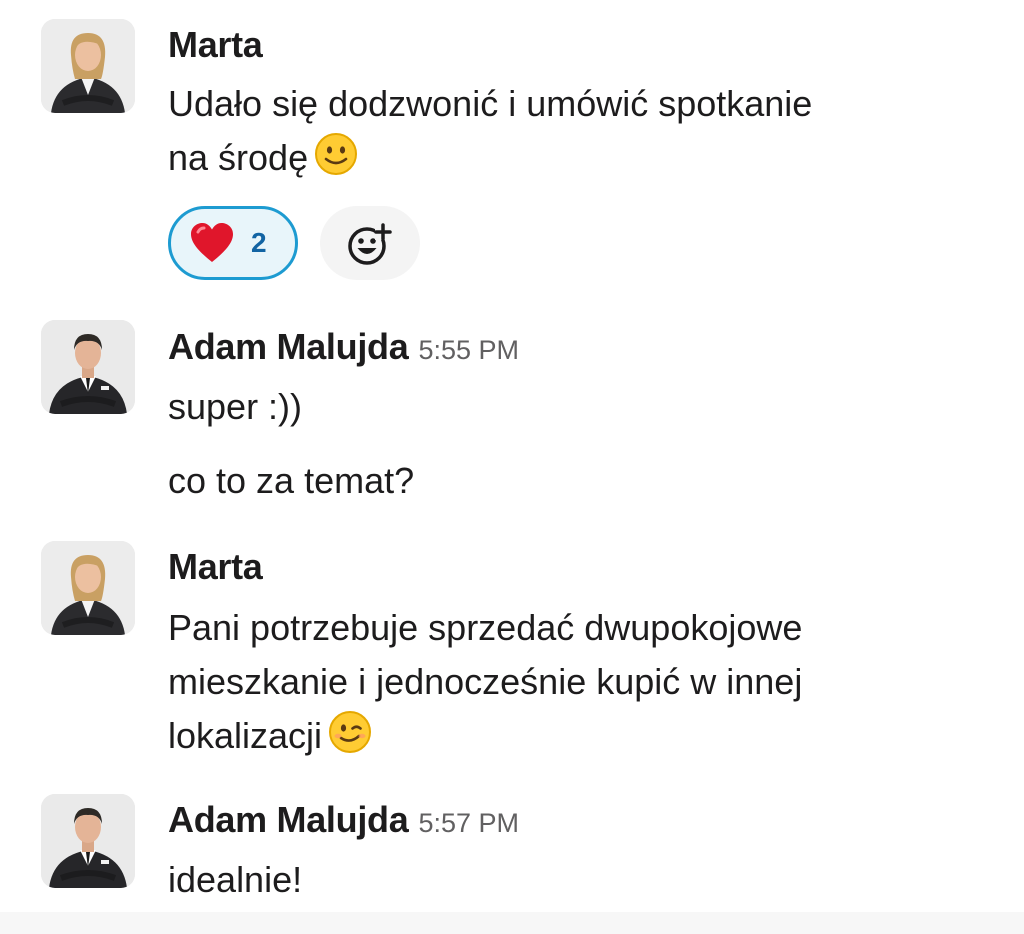  I want to click on timestamp: 5:57 PM, so click(468, 823).